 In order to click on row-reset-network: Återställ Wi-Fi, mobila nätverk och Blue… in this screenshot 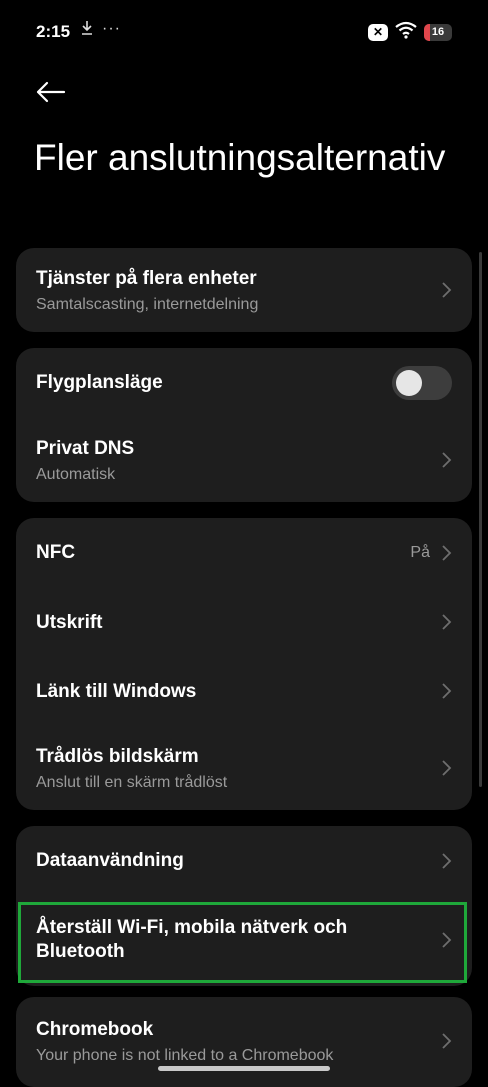, I will do `click(244, 944)`.